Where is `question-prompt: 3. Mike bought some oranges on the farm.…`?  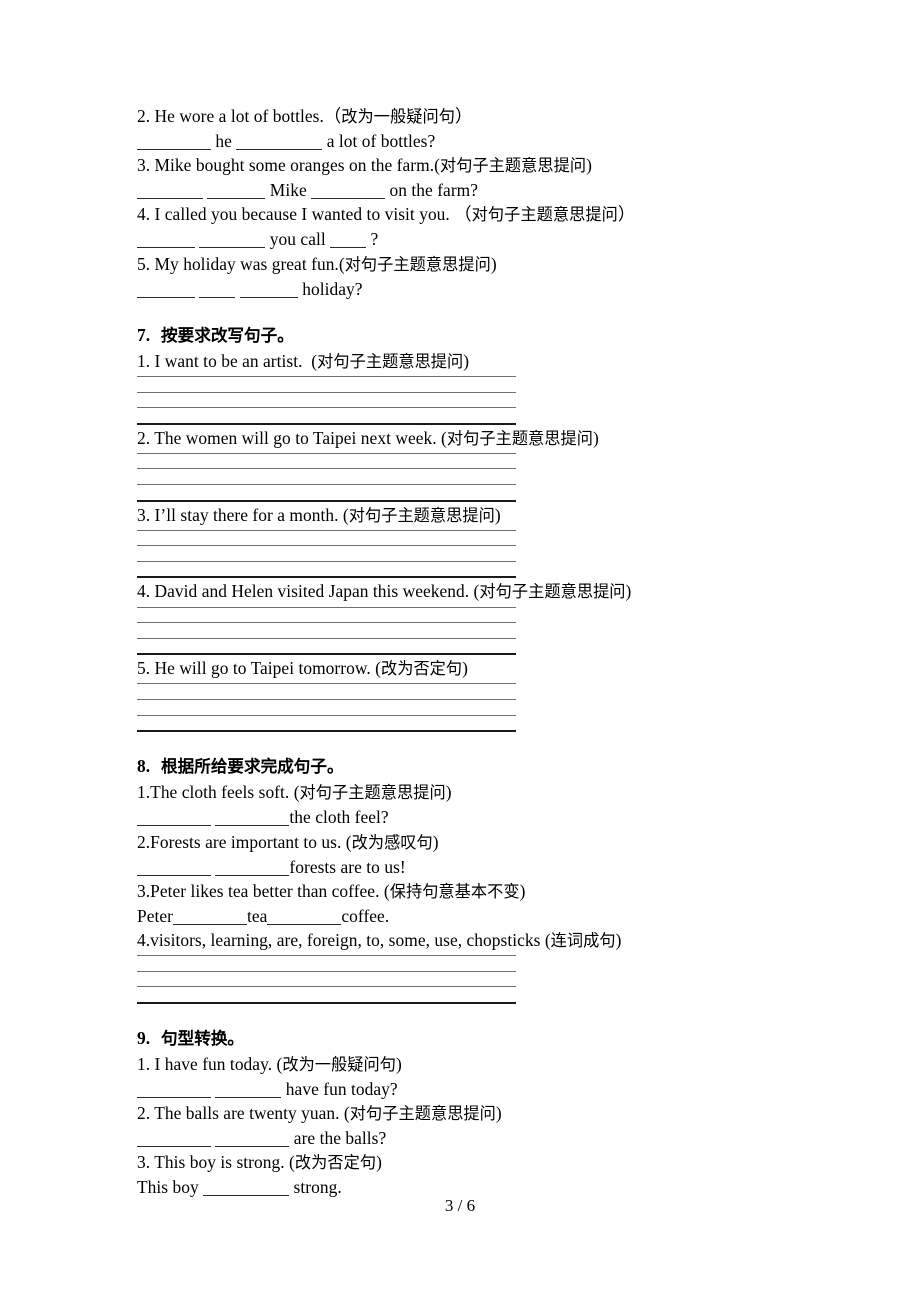 question-prompt: 3. Mike bought some oranges on the farm.… is located at coordinates (460, 165).